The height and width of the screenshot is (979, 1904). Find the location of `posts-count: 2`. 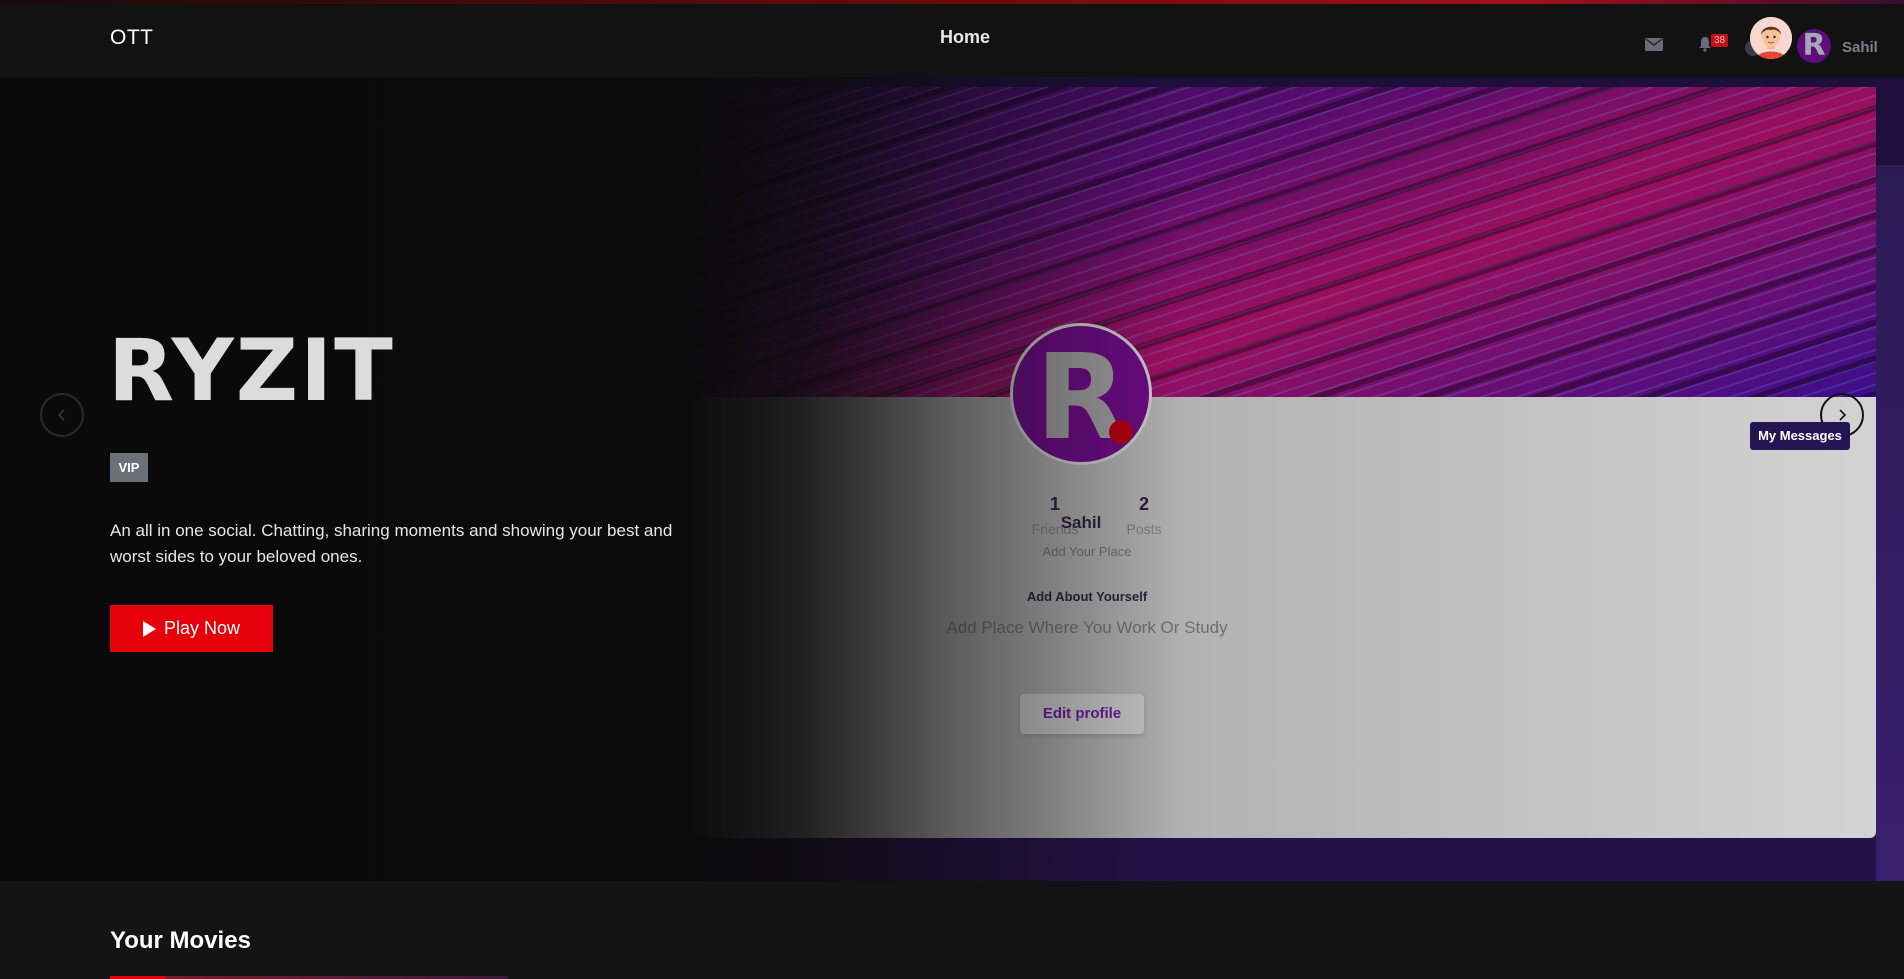

posts-count: 2 is located at coordinates (1143, 504).